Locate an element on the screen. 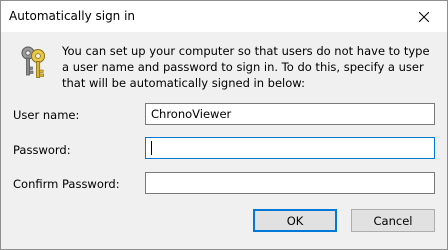 The image size is (448, 250). password-label: Password: is located at coordinates (42, 150).